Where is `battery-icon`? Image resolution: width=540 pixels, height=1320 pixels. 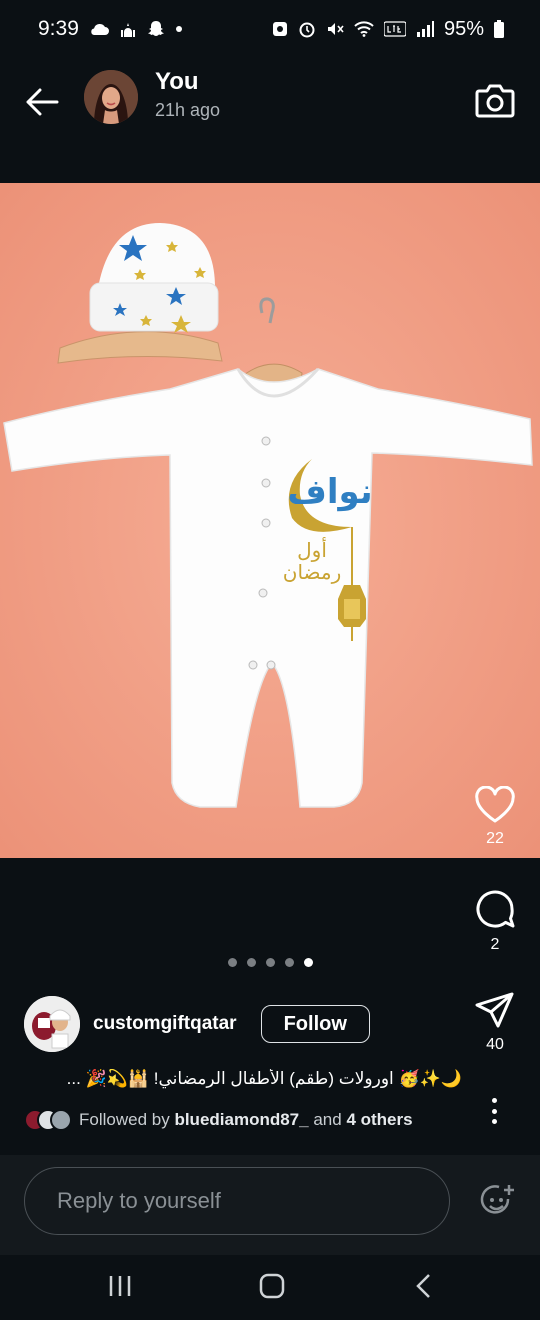 battery-icon is located at coordinates (499, 29).